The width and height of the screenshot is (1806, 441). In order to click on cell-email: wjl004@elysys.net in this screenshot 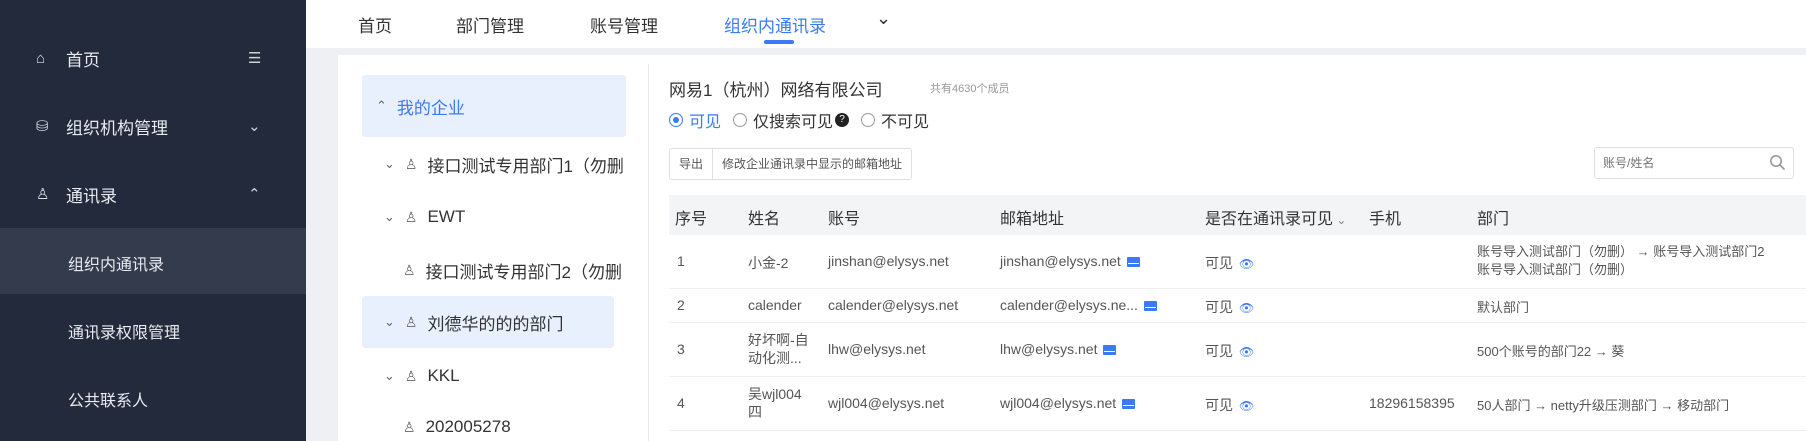, I will do `click(1068, 403)`.